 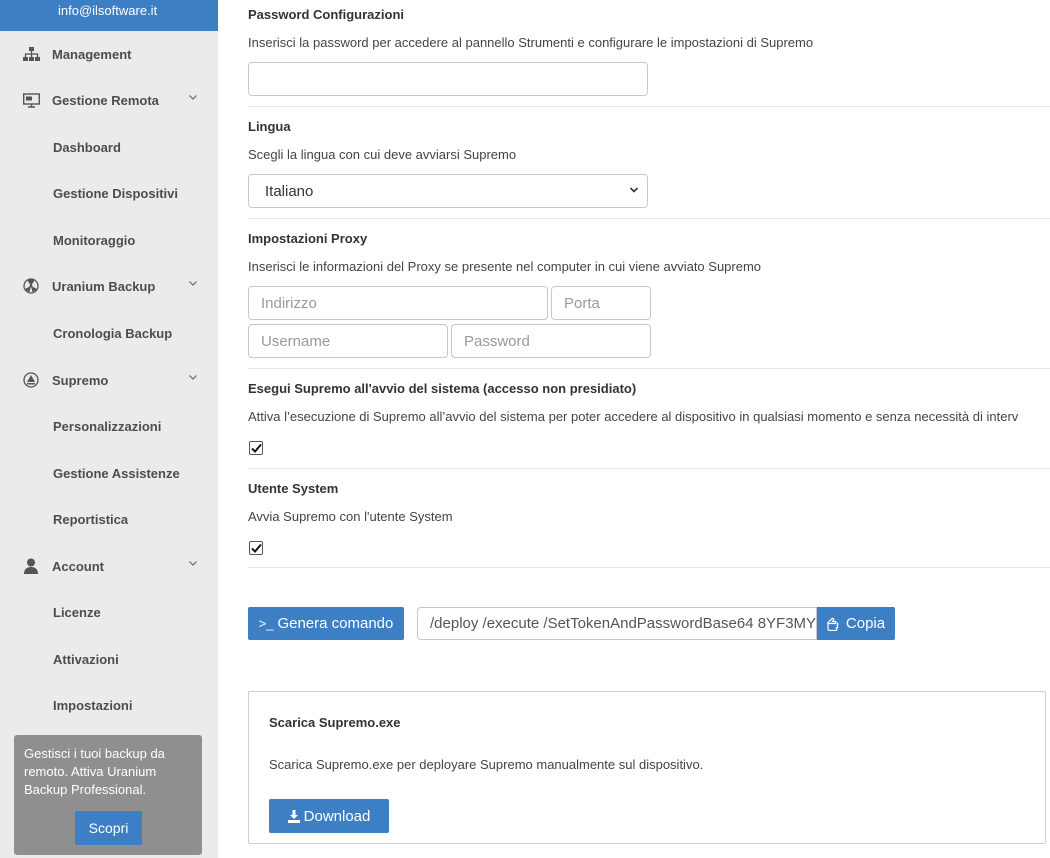 I want to click on sidebar-item-label: Cronologia Backup, so click(x=113, y=333).